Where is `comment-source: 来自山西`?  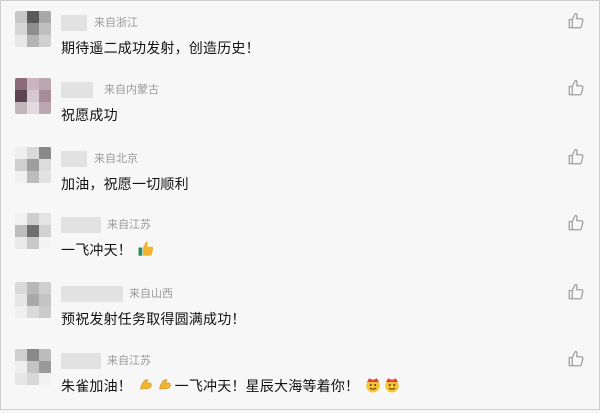 comment-source: 来自山西 is located at coordinates (151, 293).